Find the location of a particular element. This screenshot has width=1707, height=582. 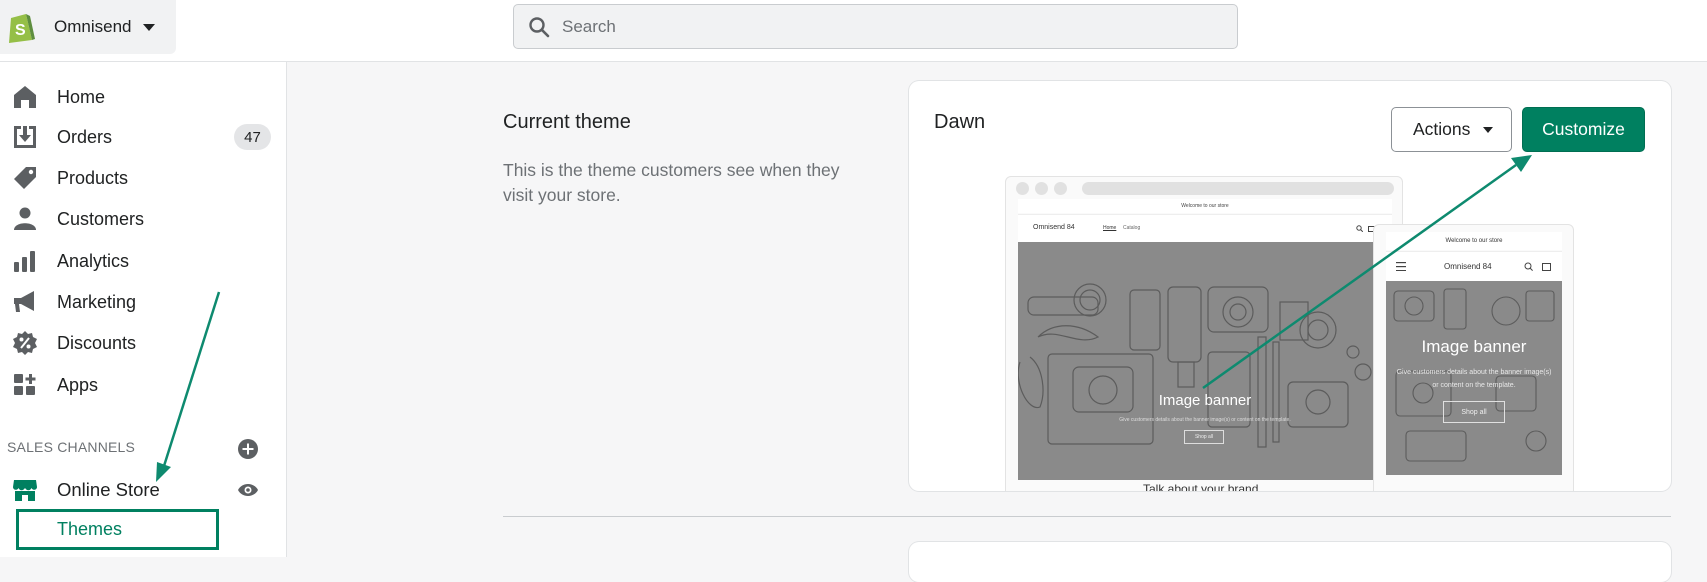

sidebar-item-label: Customers is located at coordinates (101, 218).